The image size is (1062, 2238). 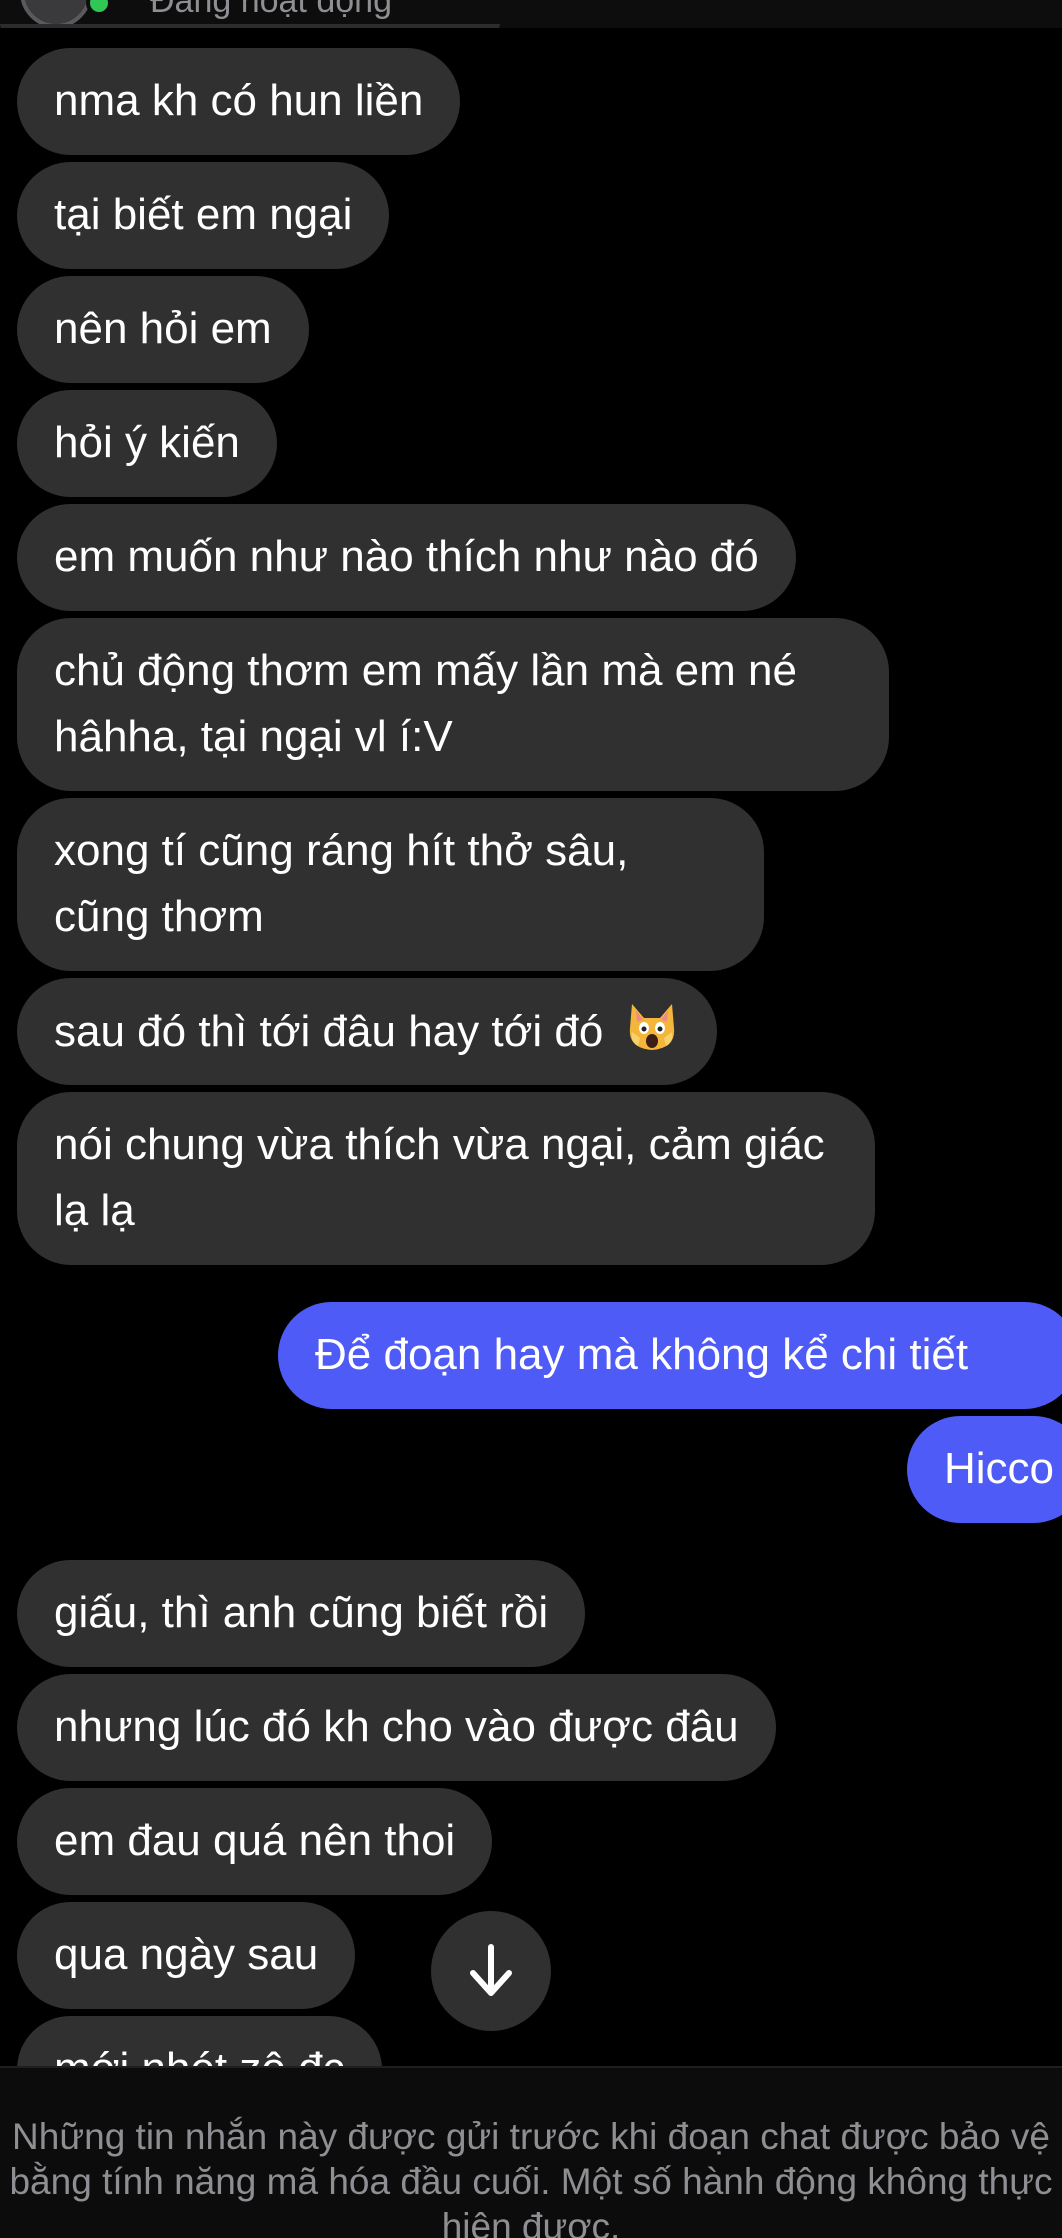 What do you see at coordinates (390, 884) in the screenshot?
I see `incoming-message: xong tí cũng ráng hít thở sâu, cũng thơm` at bounding box center [390, 884].